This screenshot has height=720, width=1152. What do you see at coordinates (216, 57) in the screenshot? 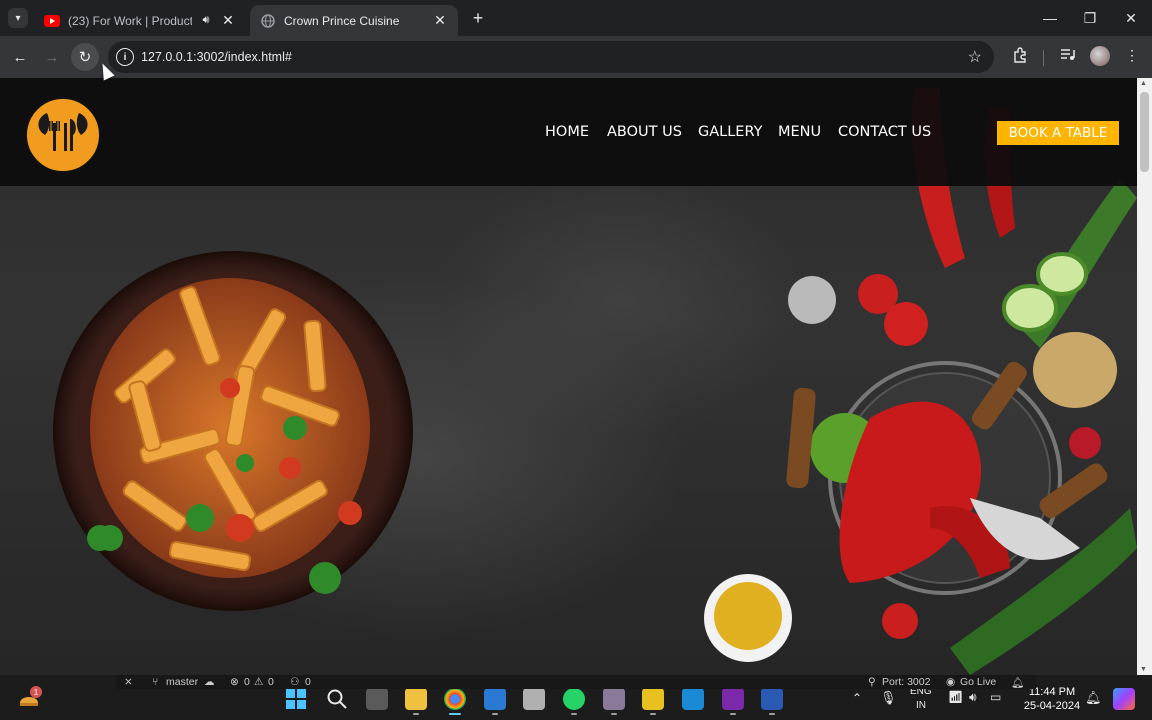
I see `url-text: 127.0.0.1:3002/index.html#` at bounding box center [216, 57].